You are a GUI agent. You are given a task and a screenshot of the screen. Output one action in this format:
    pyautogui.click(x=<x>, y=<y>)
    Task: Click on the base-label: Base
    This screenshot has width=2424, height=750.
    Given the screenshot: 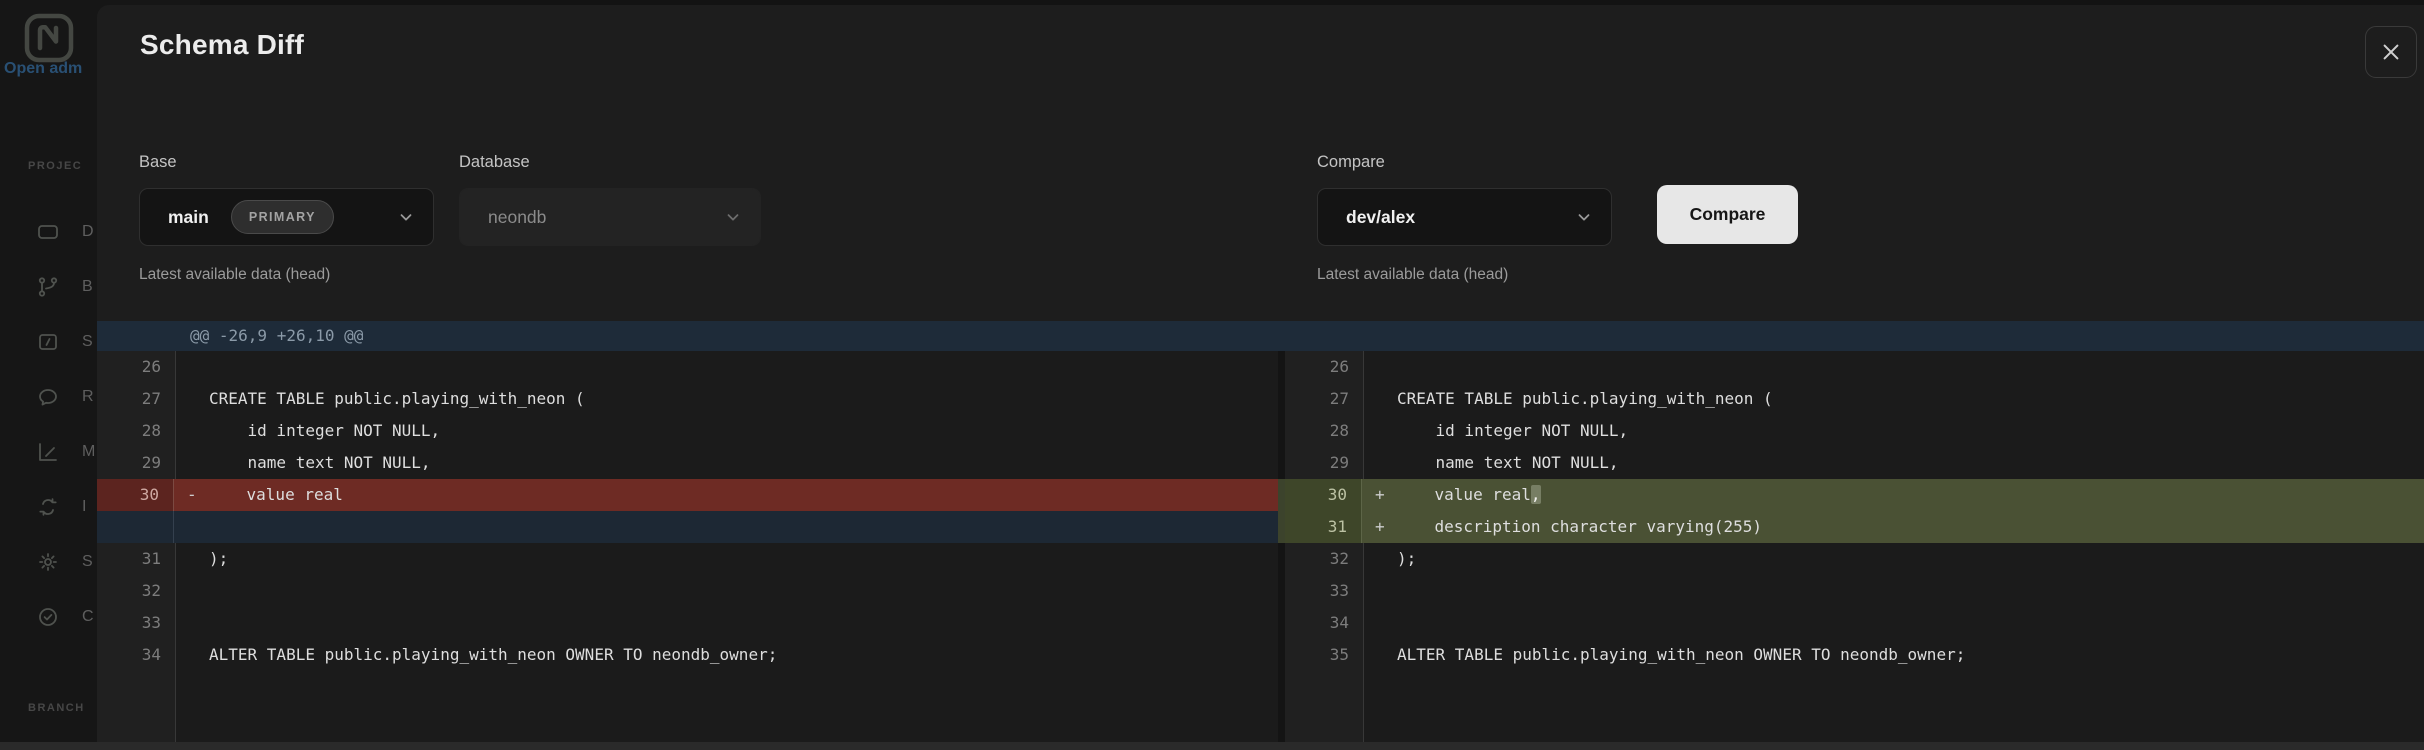 What is the action you would take?
    pyautogui.click(x=158, y=162)
    